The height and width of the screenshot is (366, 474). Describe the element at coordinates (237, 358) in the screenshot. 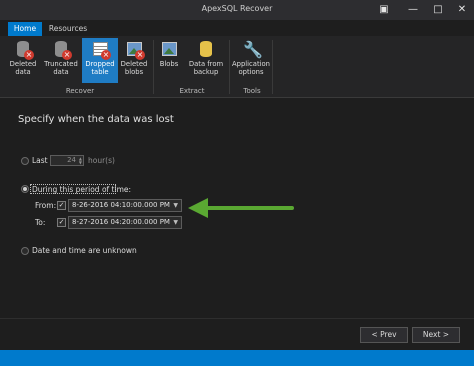

I see `status-bar` at that location.